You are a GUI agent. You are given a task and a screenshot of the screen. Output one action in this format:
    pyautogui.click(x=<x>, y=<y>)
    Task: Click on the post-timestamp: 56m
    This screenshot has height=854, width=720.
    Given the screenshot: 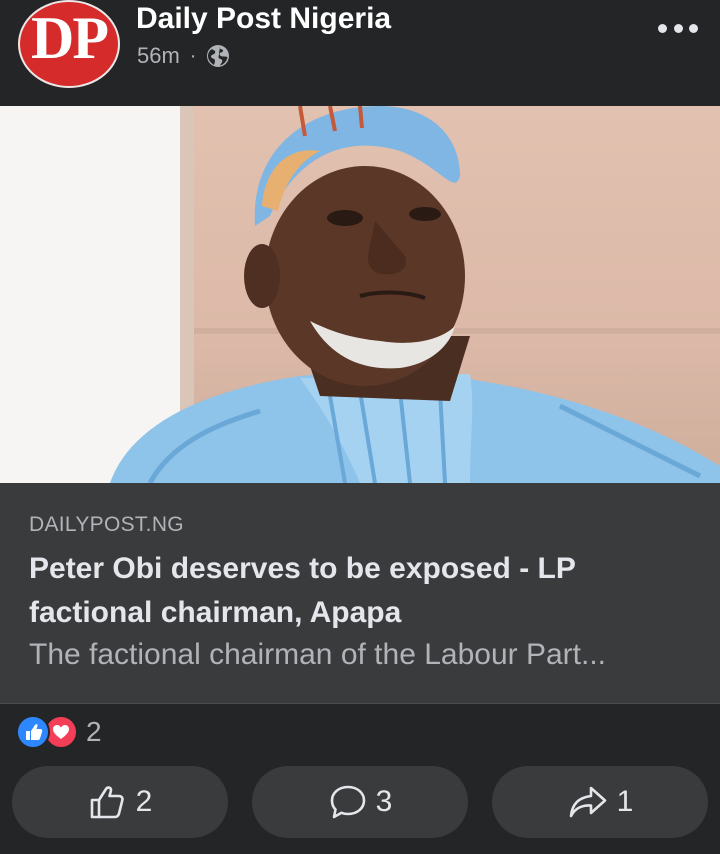 What is the action you would take?
    pyautogui.click(x=158, y=56)
    